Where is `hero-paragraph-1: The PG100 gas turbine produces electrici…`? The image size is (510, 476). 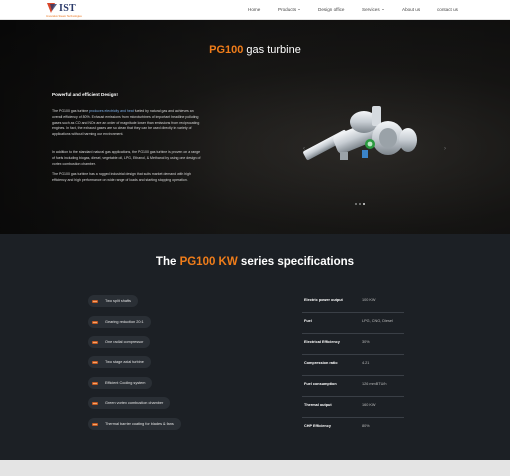 hero-paragraph-1: The PG100 gas turbine produces electrici… is located at coordinates (127, 123).